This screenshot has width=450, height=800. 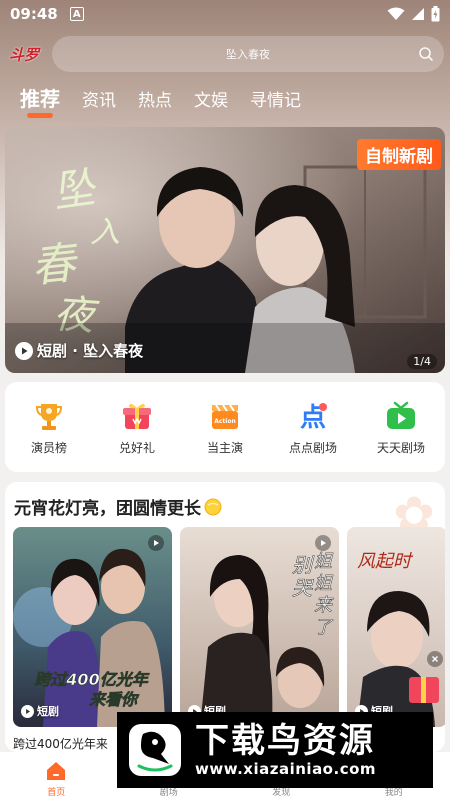 What do you see at coordinates (40, 115) in the screenshot?
I see `active-tab-indicator` at bounding box center [40, 115].